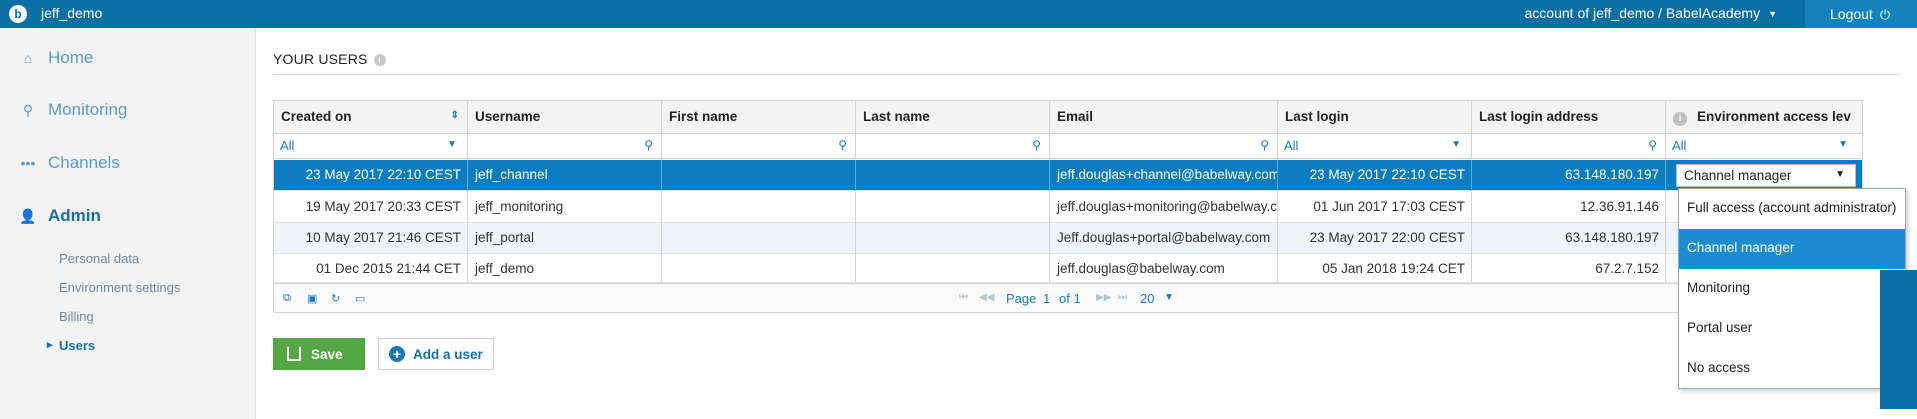 Image resolution: width=1917 pixels, height=419 pixels. What do you see at coordinates (1569, 146) in the screenshot?
I see `filter-last-login-address: ⚲` at bounding box center [1569, 146].